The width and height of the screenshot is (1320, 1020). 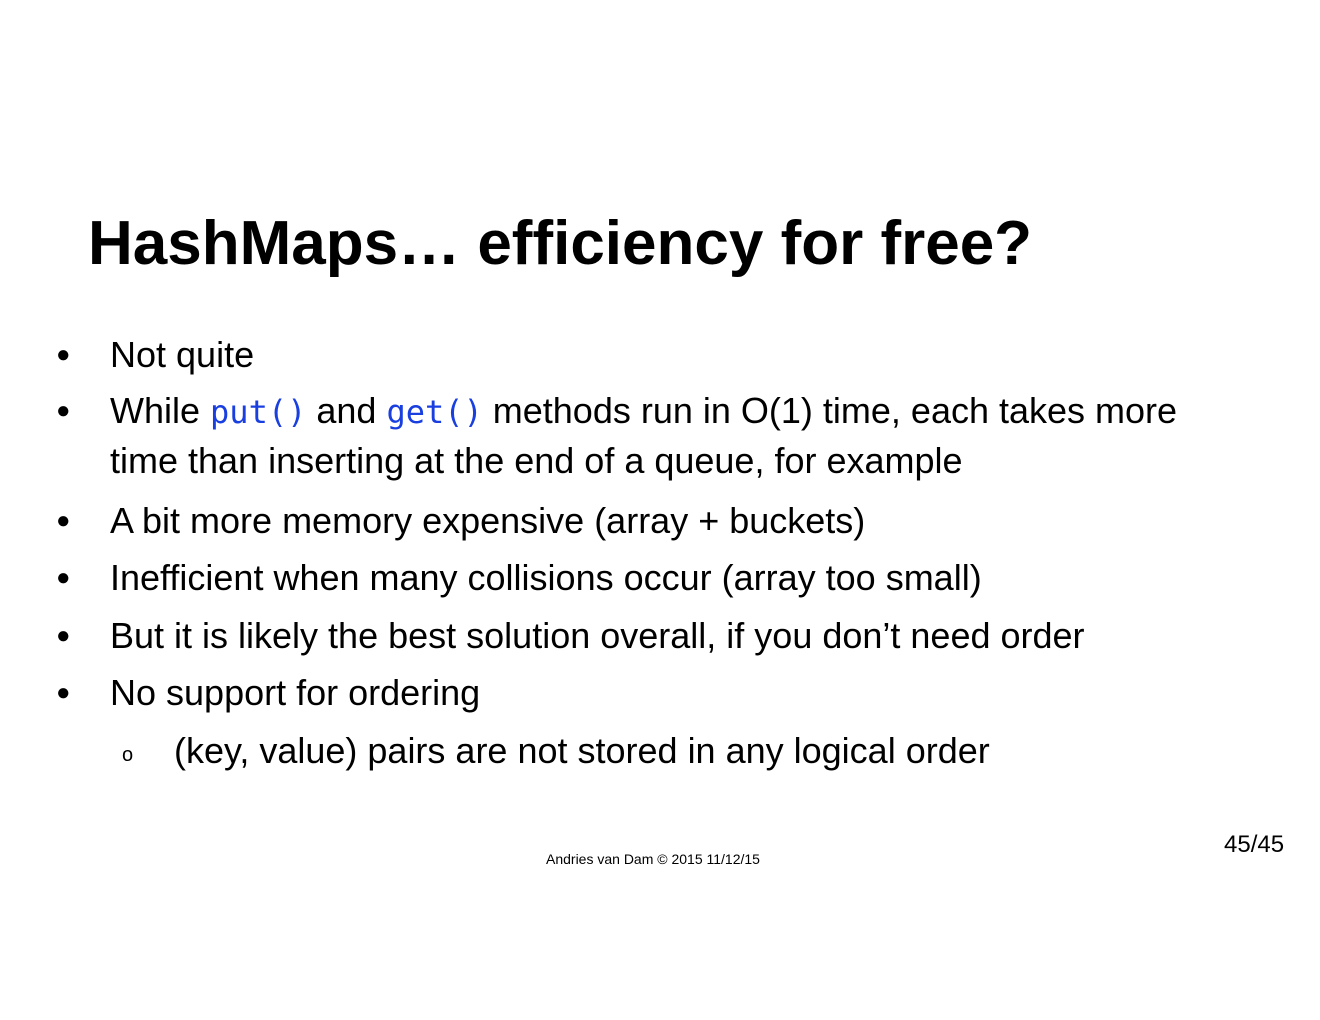 I want to click on bullet-text-segment: and, so click(x=346, y=410).